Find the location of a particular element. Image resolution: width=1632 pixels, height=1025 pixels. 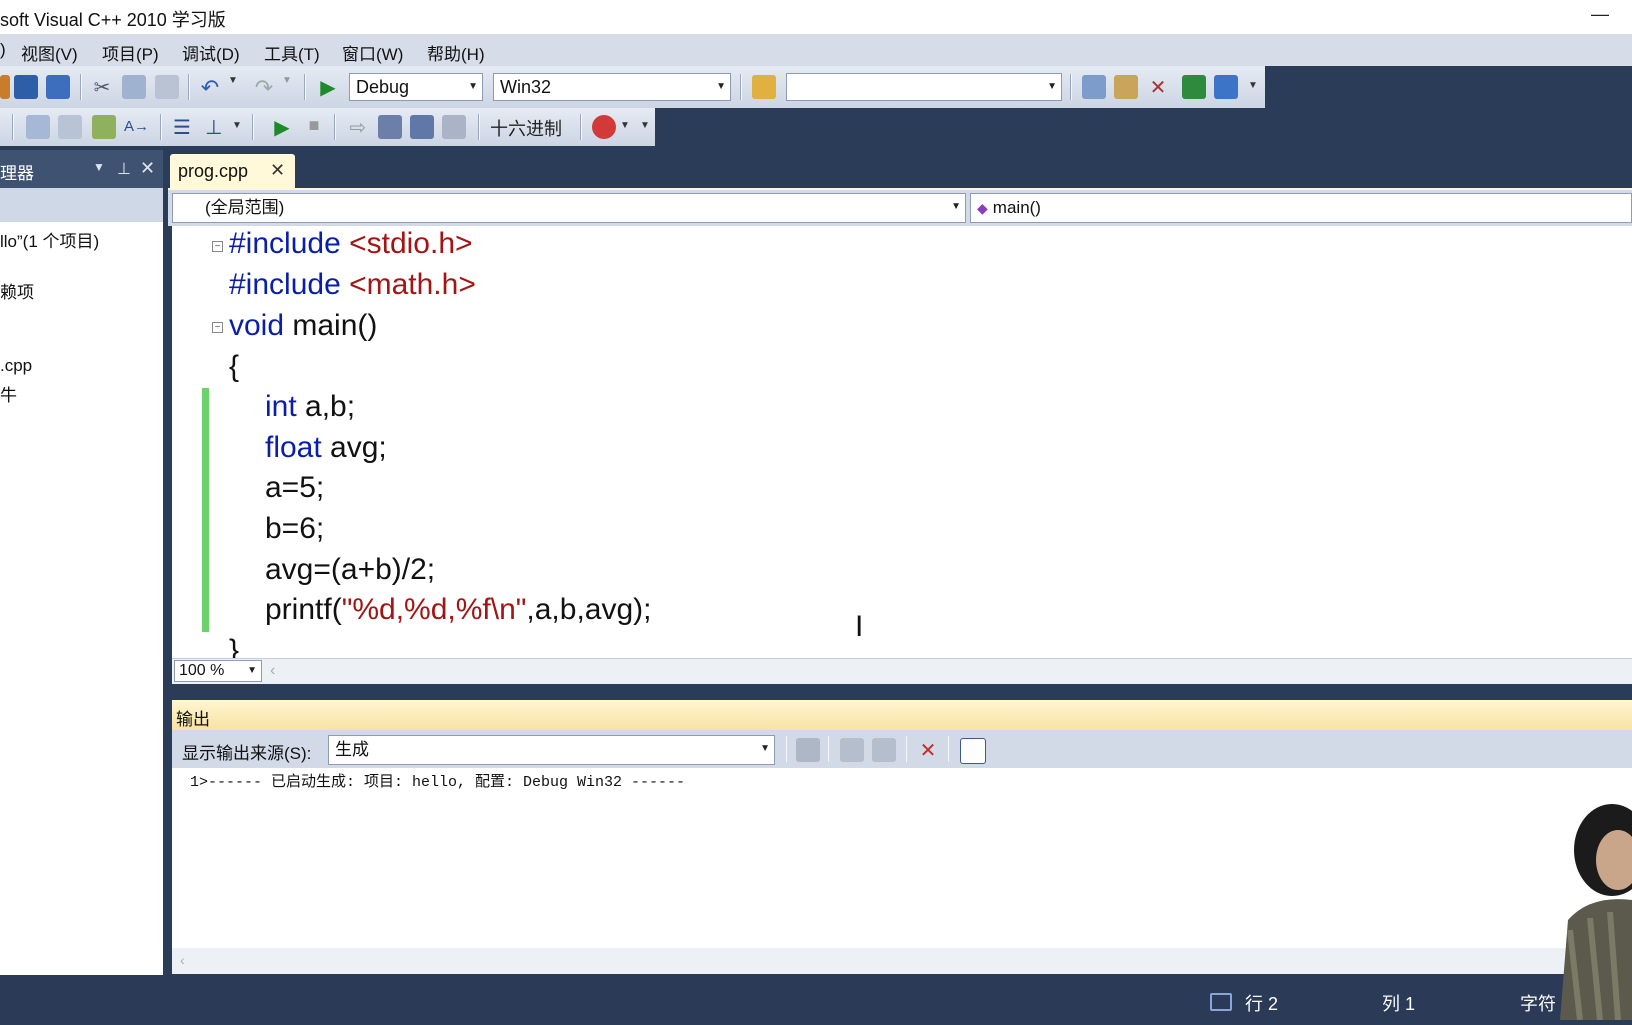

menu-item-partial: ) is located at coordinates (3, 50).